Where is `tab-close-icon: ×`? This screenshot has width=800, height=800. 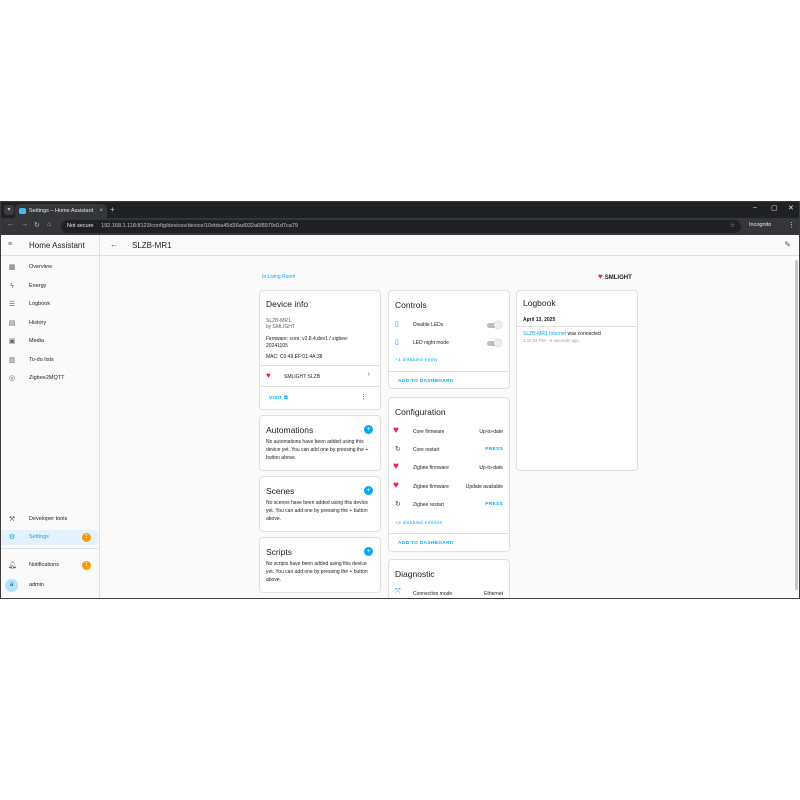
tab-close-icon: × is located at coordinates (101, 211).